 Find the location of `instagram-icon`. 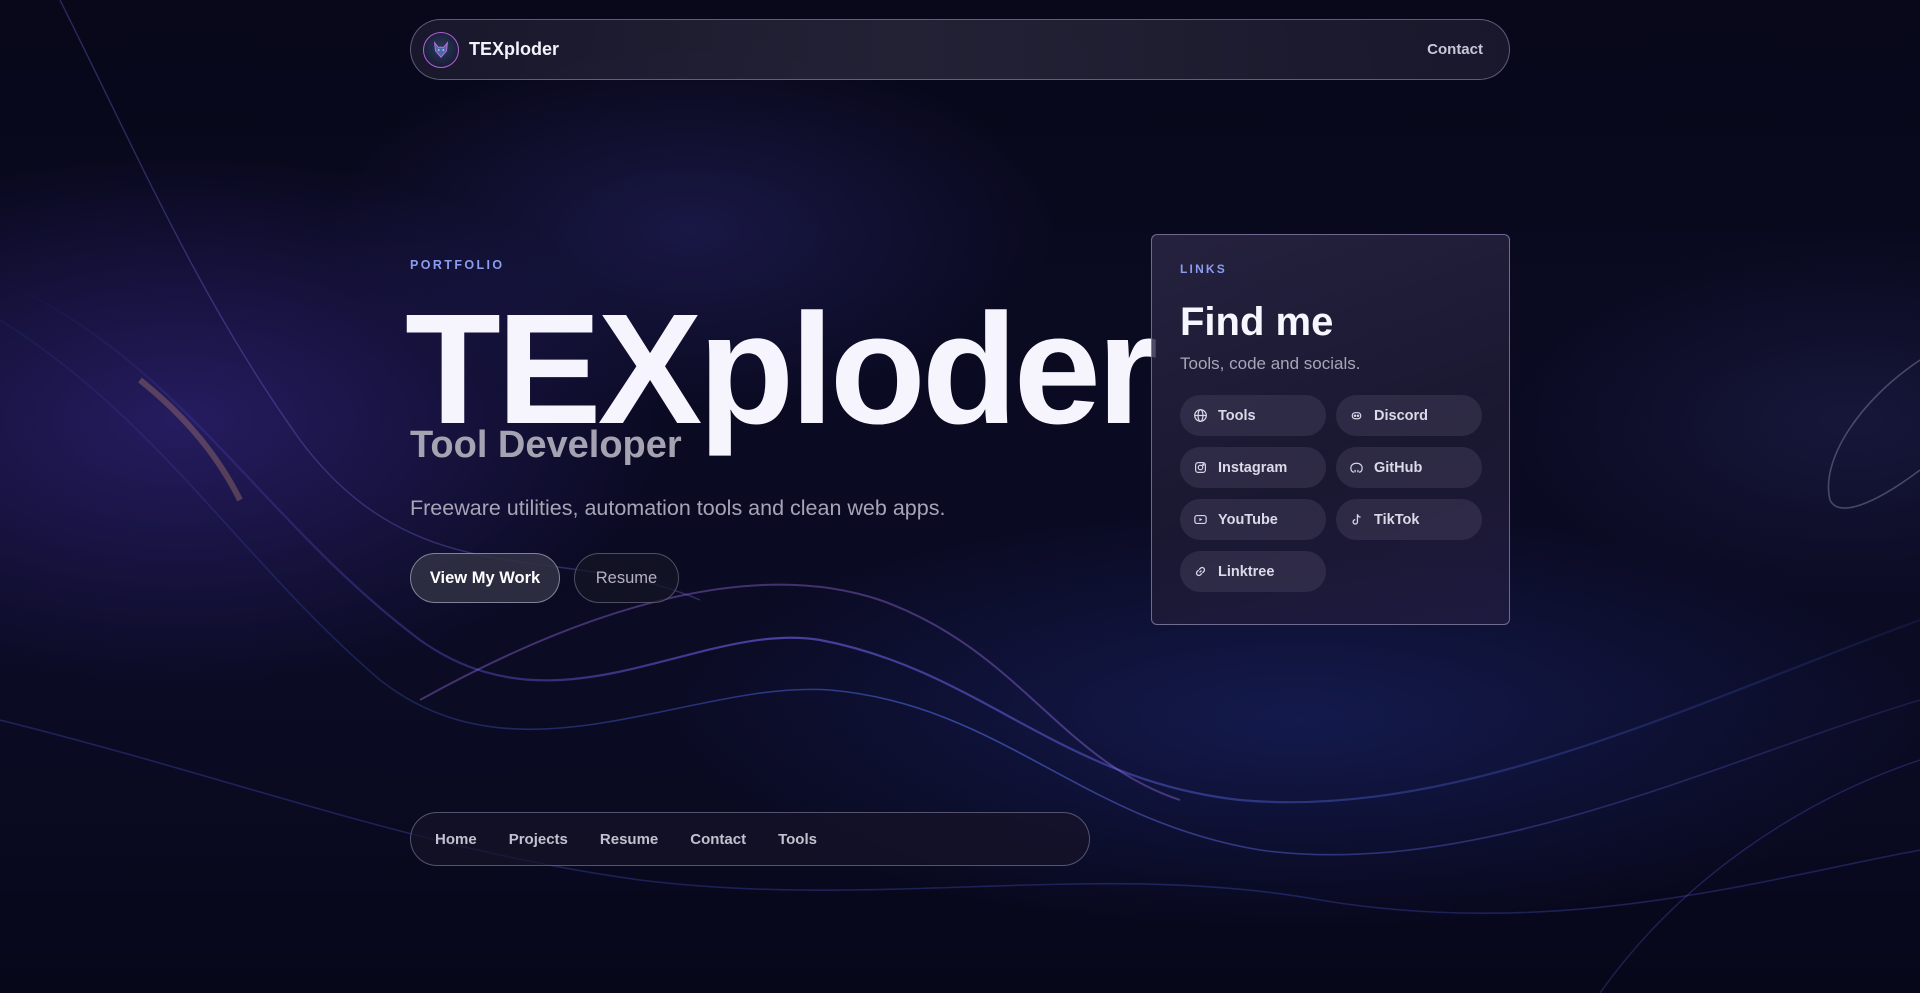

instagram-icon is located at coordinates (1200, 467).